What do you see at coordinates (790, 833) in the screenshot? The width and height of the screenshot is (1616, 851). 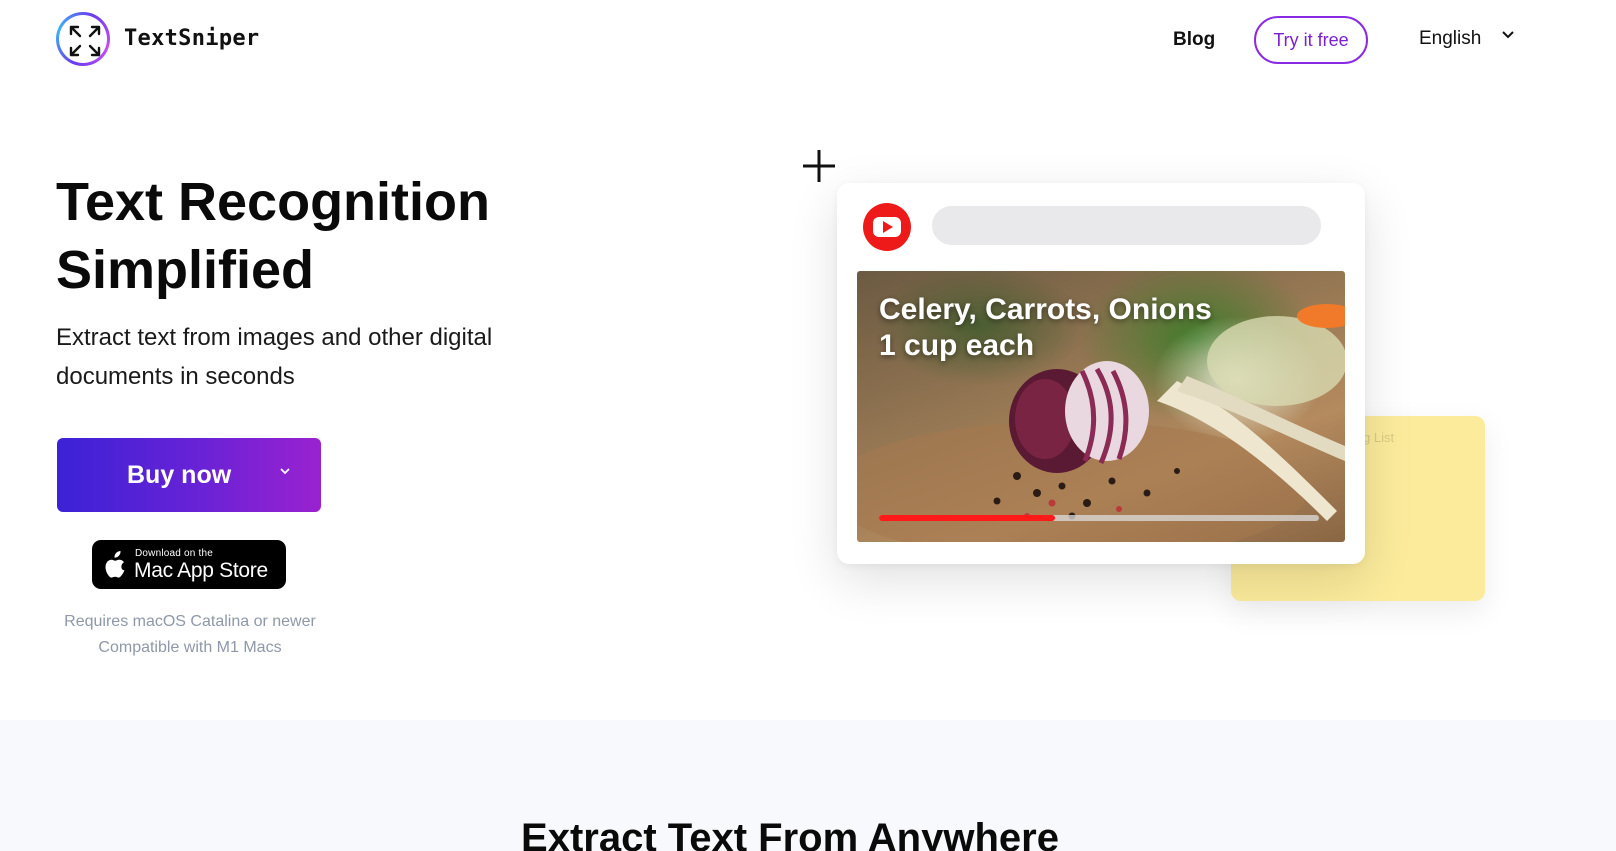 I see `features-title: Extract Text From Anywhere` at bounding box center [790, 833].